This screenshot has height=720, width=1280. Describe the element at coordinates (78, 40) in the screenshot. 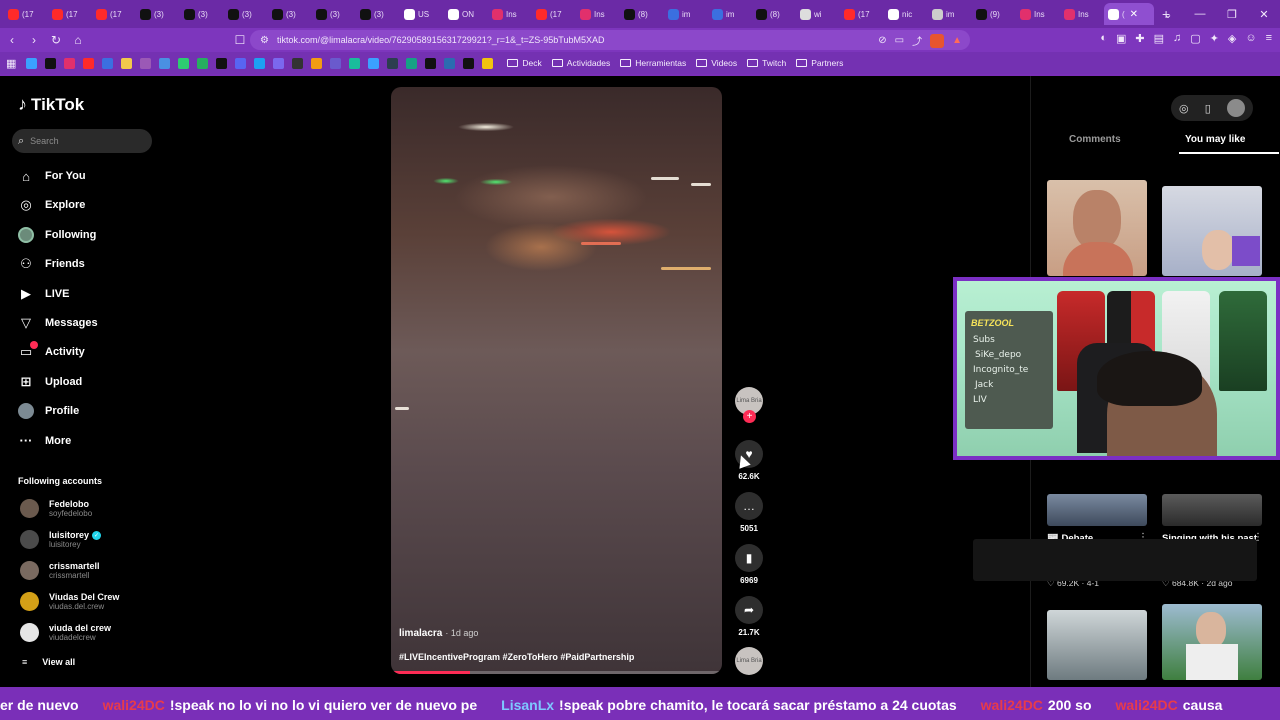

I see `home-button: ⌂` at that location.